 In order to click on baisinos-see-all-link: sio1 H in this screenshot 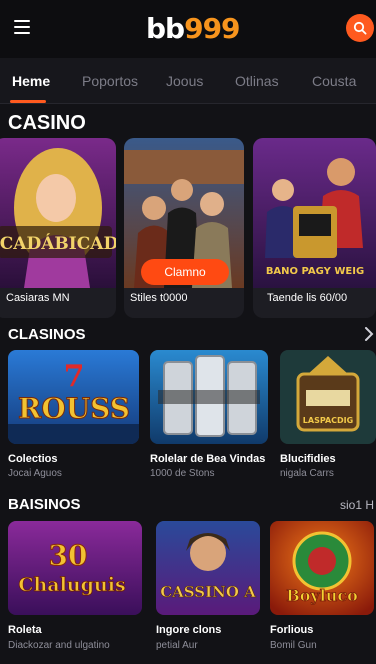, I will do `click(357, 505)`.